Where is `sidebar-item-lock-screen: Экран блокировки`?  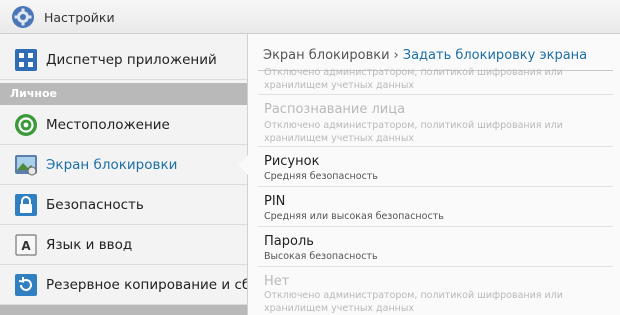 sidebar-item-lock-screen: Экран блокировки is located at coordinates (123, 165).